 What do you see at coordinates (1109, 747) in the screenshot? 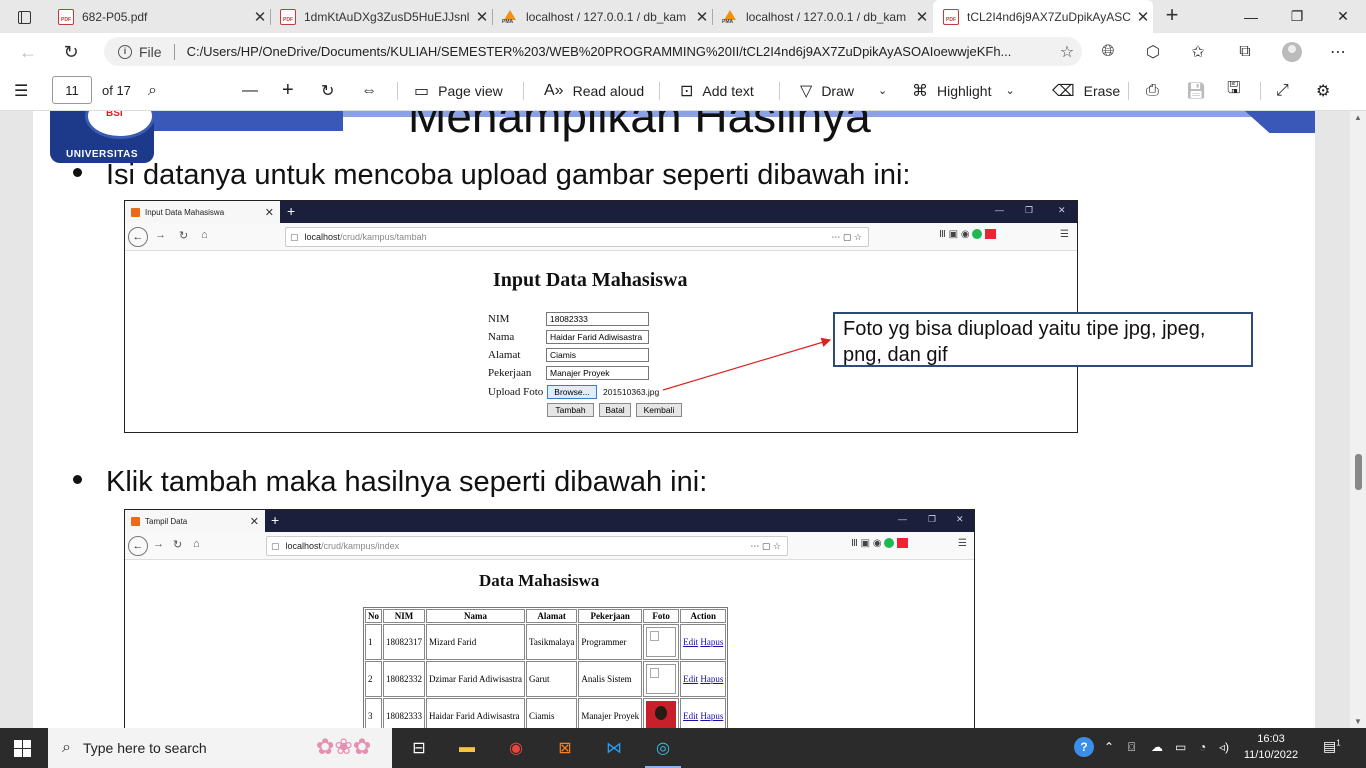
I see `chevron-up-icon: ⌃` at bounding box center [1109, 747].